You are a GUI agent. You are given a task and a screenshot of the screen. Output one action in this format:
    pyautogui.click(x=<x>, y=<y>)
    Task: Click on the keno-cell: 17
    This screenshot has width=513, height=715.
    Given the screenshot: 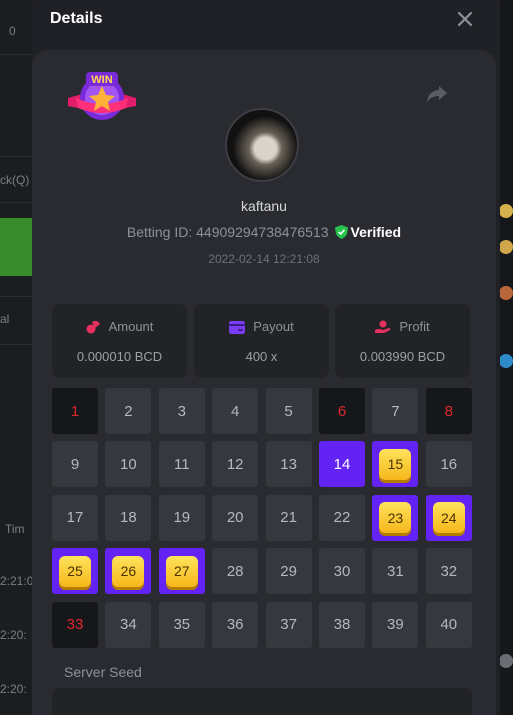 What is the action you would take?
    pyautogui.click(x=75, y=517)
    